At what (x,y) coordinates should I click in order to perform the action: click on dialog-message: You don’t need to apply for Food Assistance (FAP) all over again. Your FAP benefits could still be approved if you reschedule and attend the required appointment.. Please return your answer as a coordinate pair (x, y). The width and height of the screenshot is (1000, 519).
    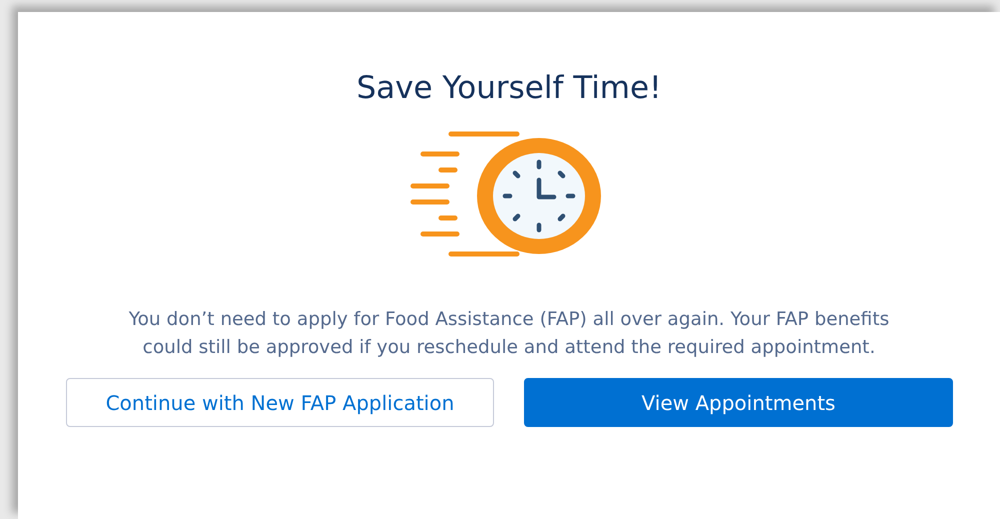
    Looking at the image, I should click on (509, 334).